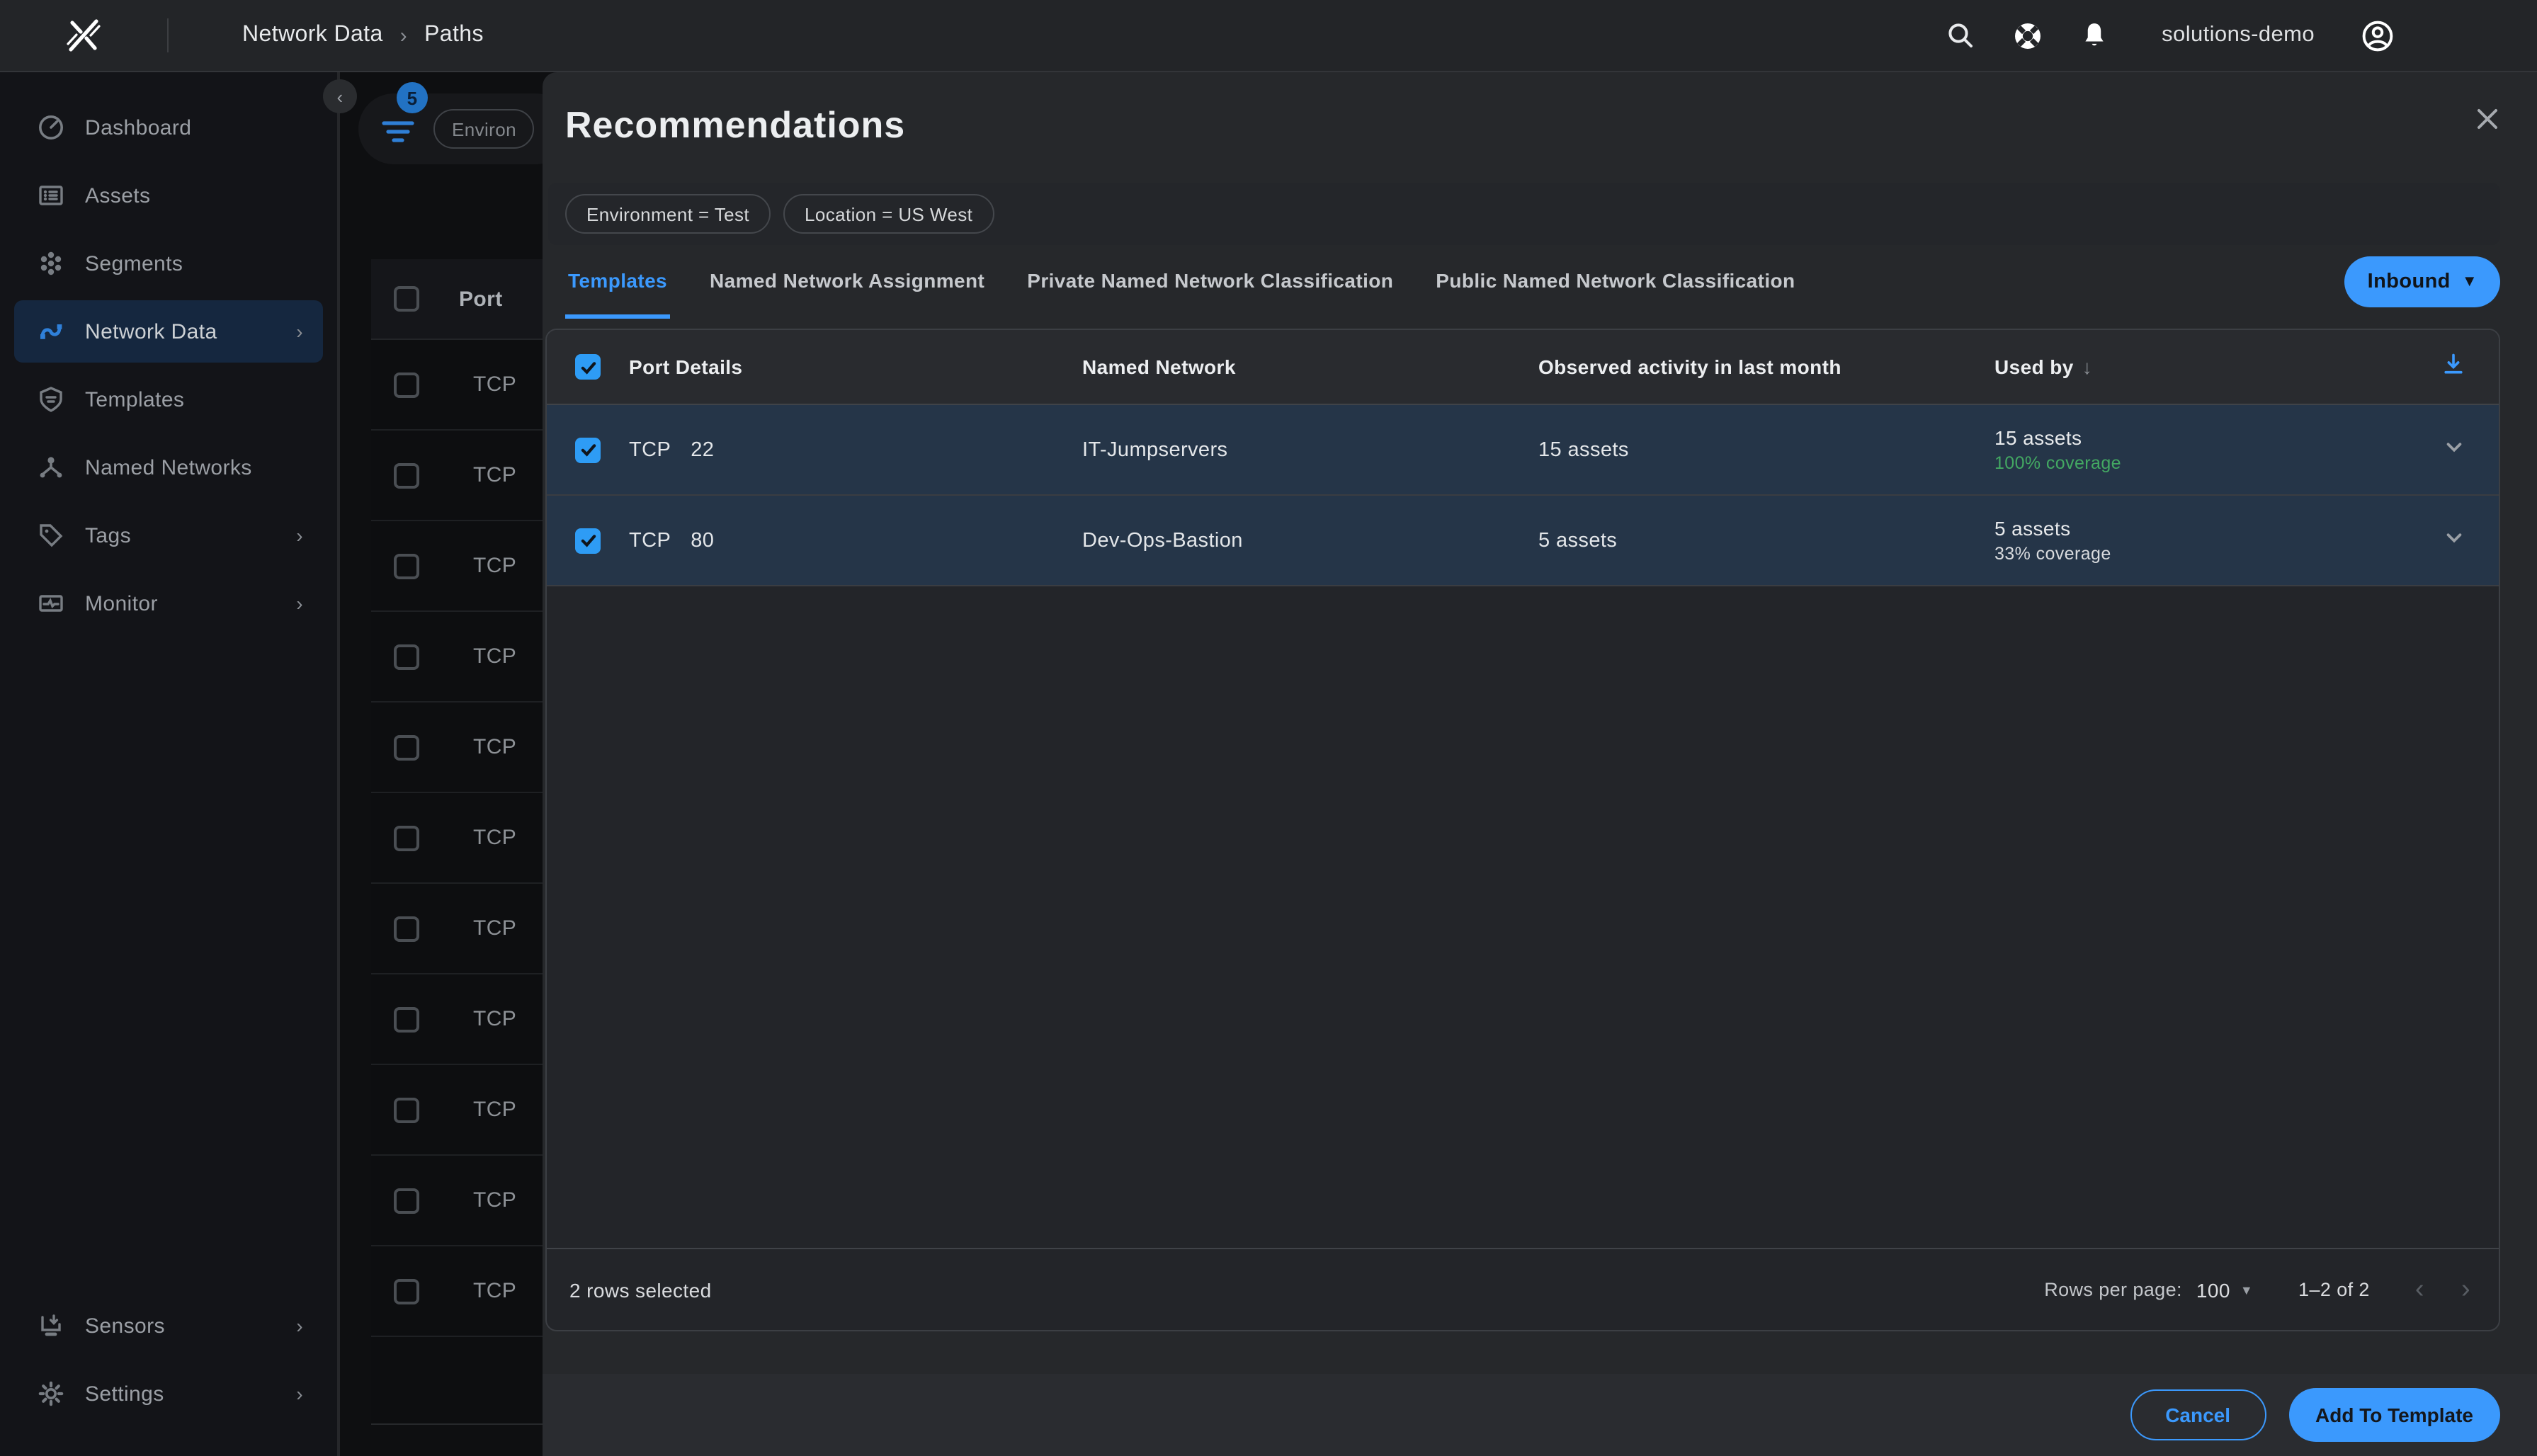 The height and width of the screenshot is (1456, 2537). I want to click on help-ring-icon, so click(2027, 35).